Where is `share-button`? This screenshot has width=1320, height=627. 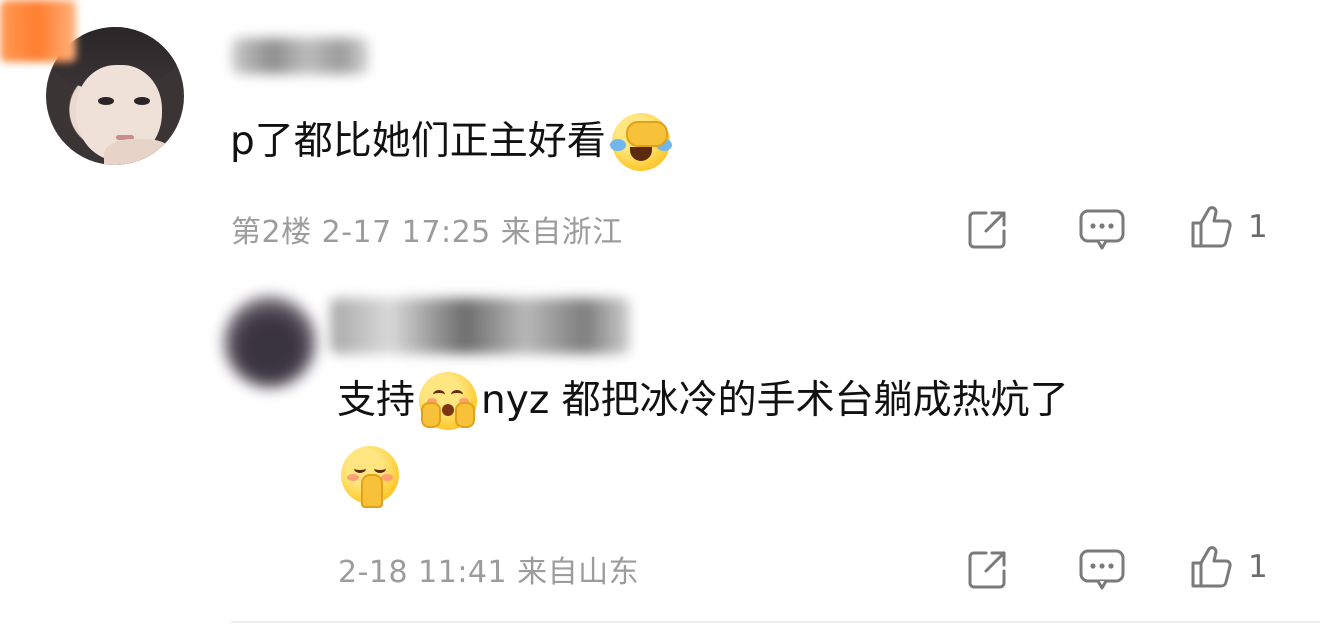
share-button is located at coordinates (988, 229).